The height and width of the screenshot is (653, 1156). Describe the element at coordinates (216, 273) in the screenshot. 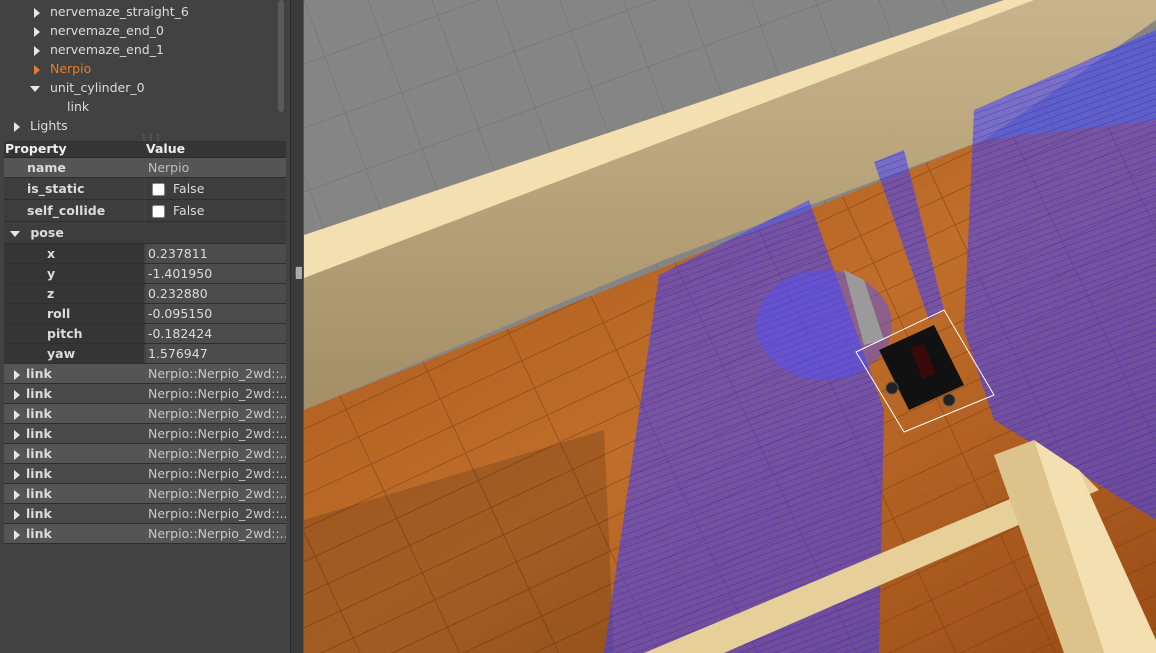

I see `prop-value: -1.401950` at that location.